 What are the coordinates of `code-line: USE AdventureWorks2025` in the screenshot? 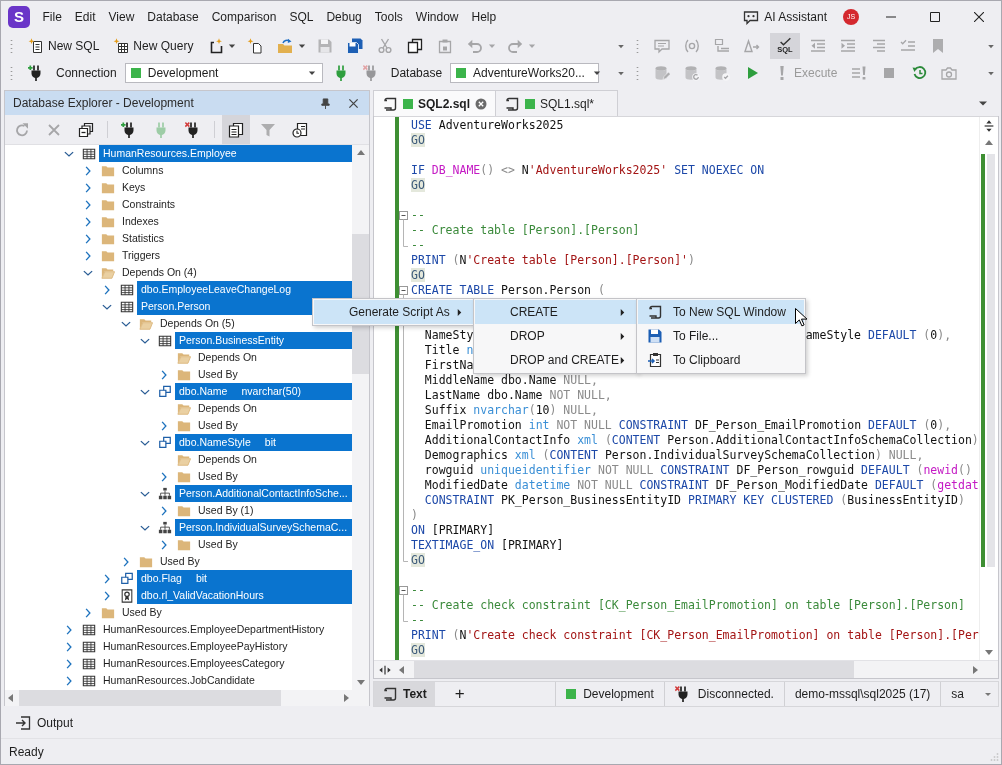 It's located at (487, 125).